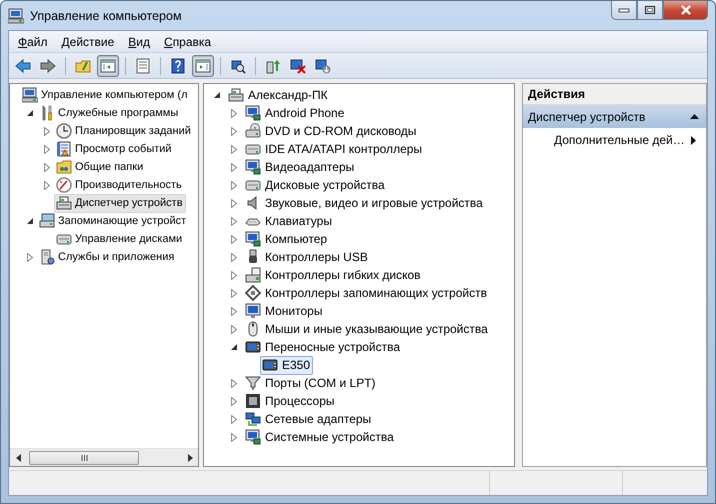 The height and width of the screenshot is (504, 716). Describe the element at coordinates (120, 203) in the screenshot. I see `tree-item: Диспетчер устройств` at that location.